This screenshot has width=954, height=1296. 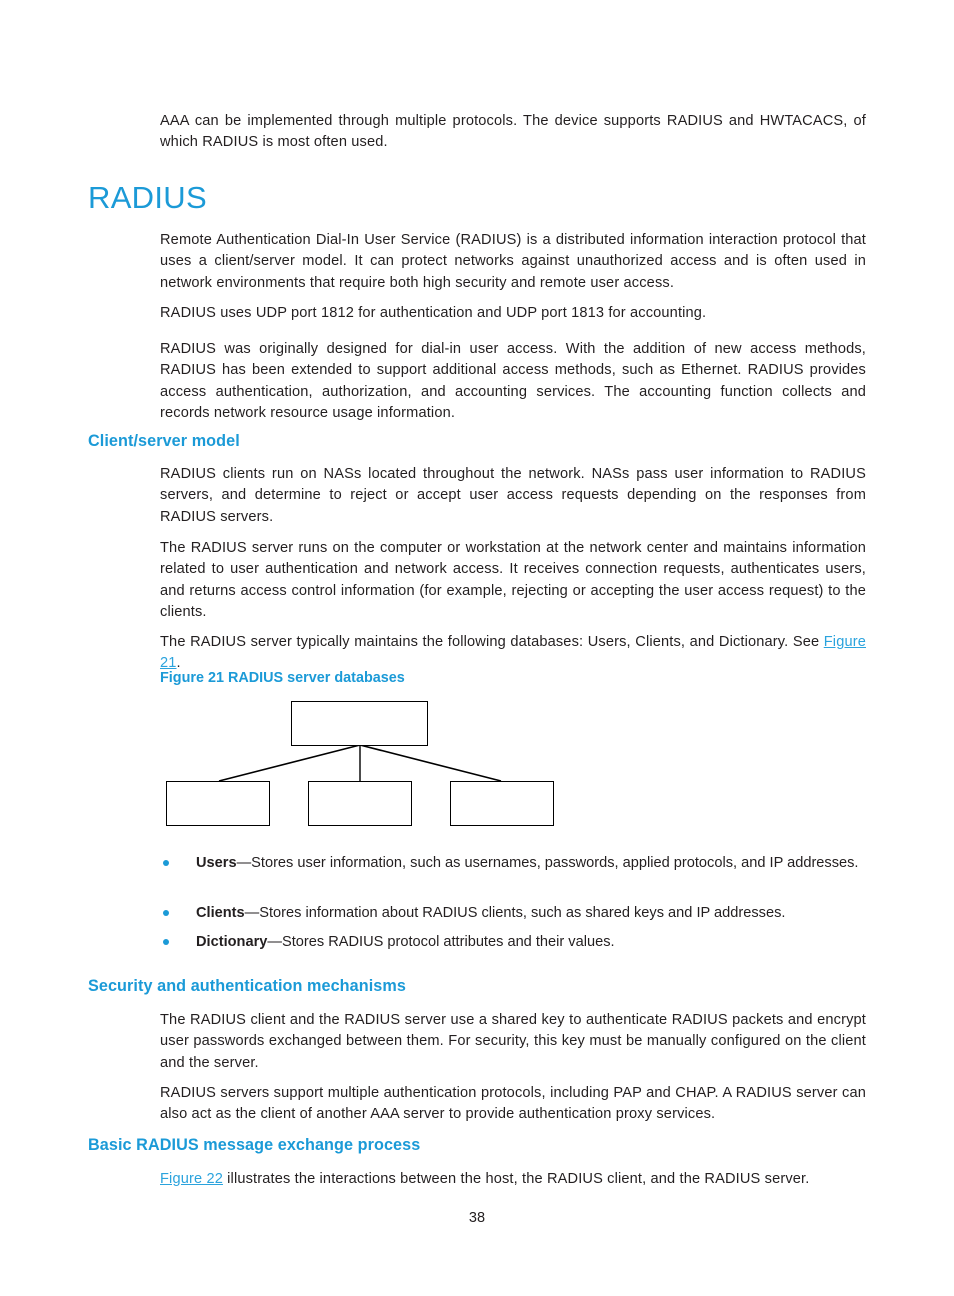 What do you see at coordinates (247, 986) in the screenshot?
I see `section-heading-security: Security and authentication mechanisms` at bounding box center [247, 986].